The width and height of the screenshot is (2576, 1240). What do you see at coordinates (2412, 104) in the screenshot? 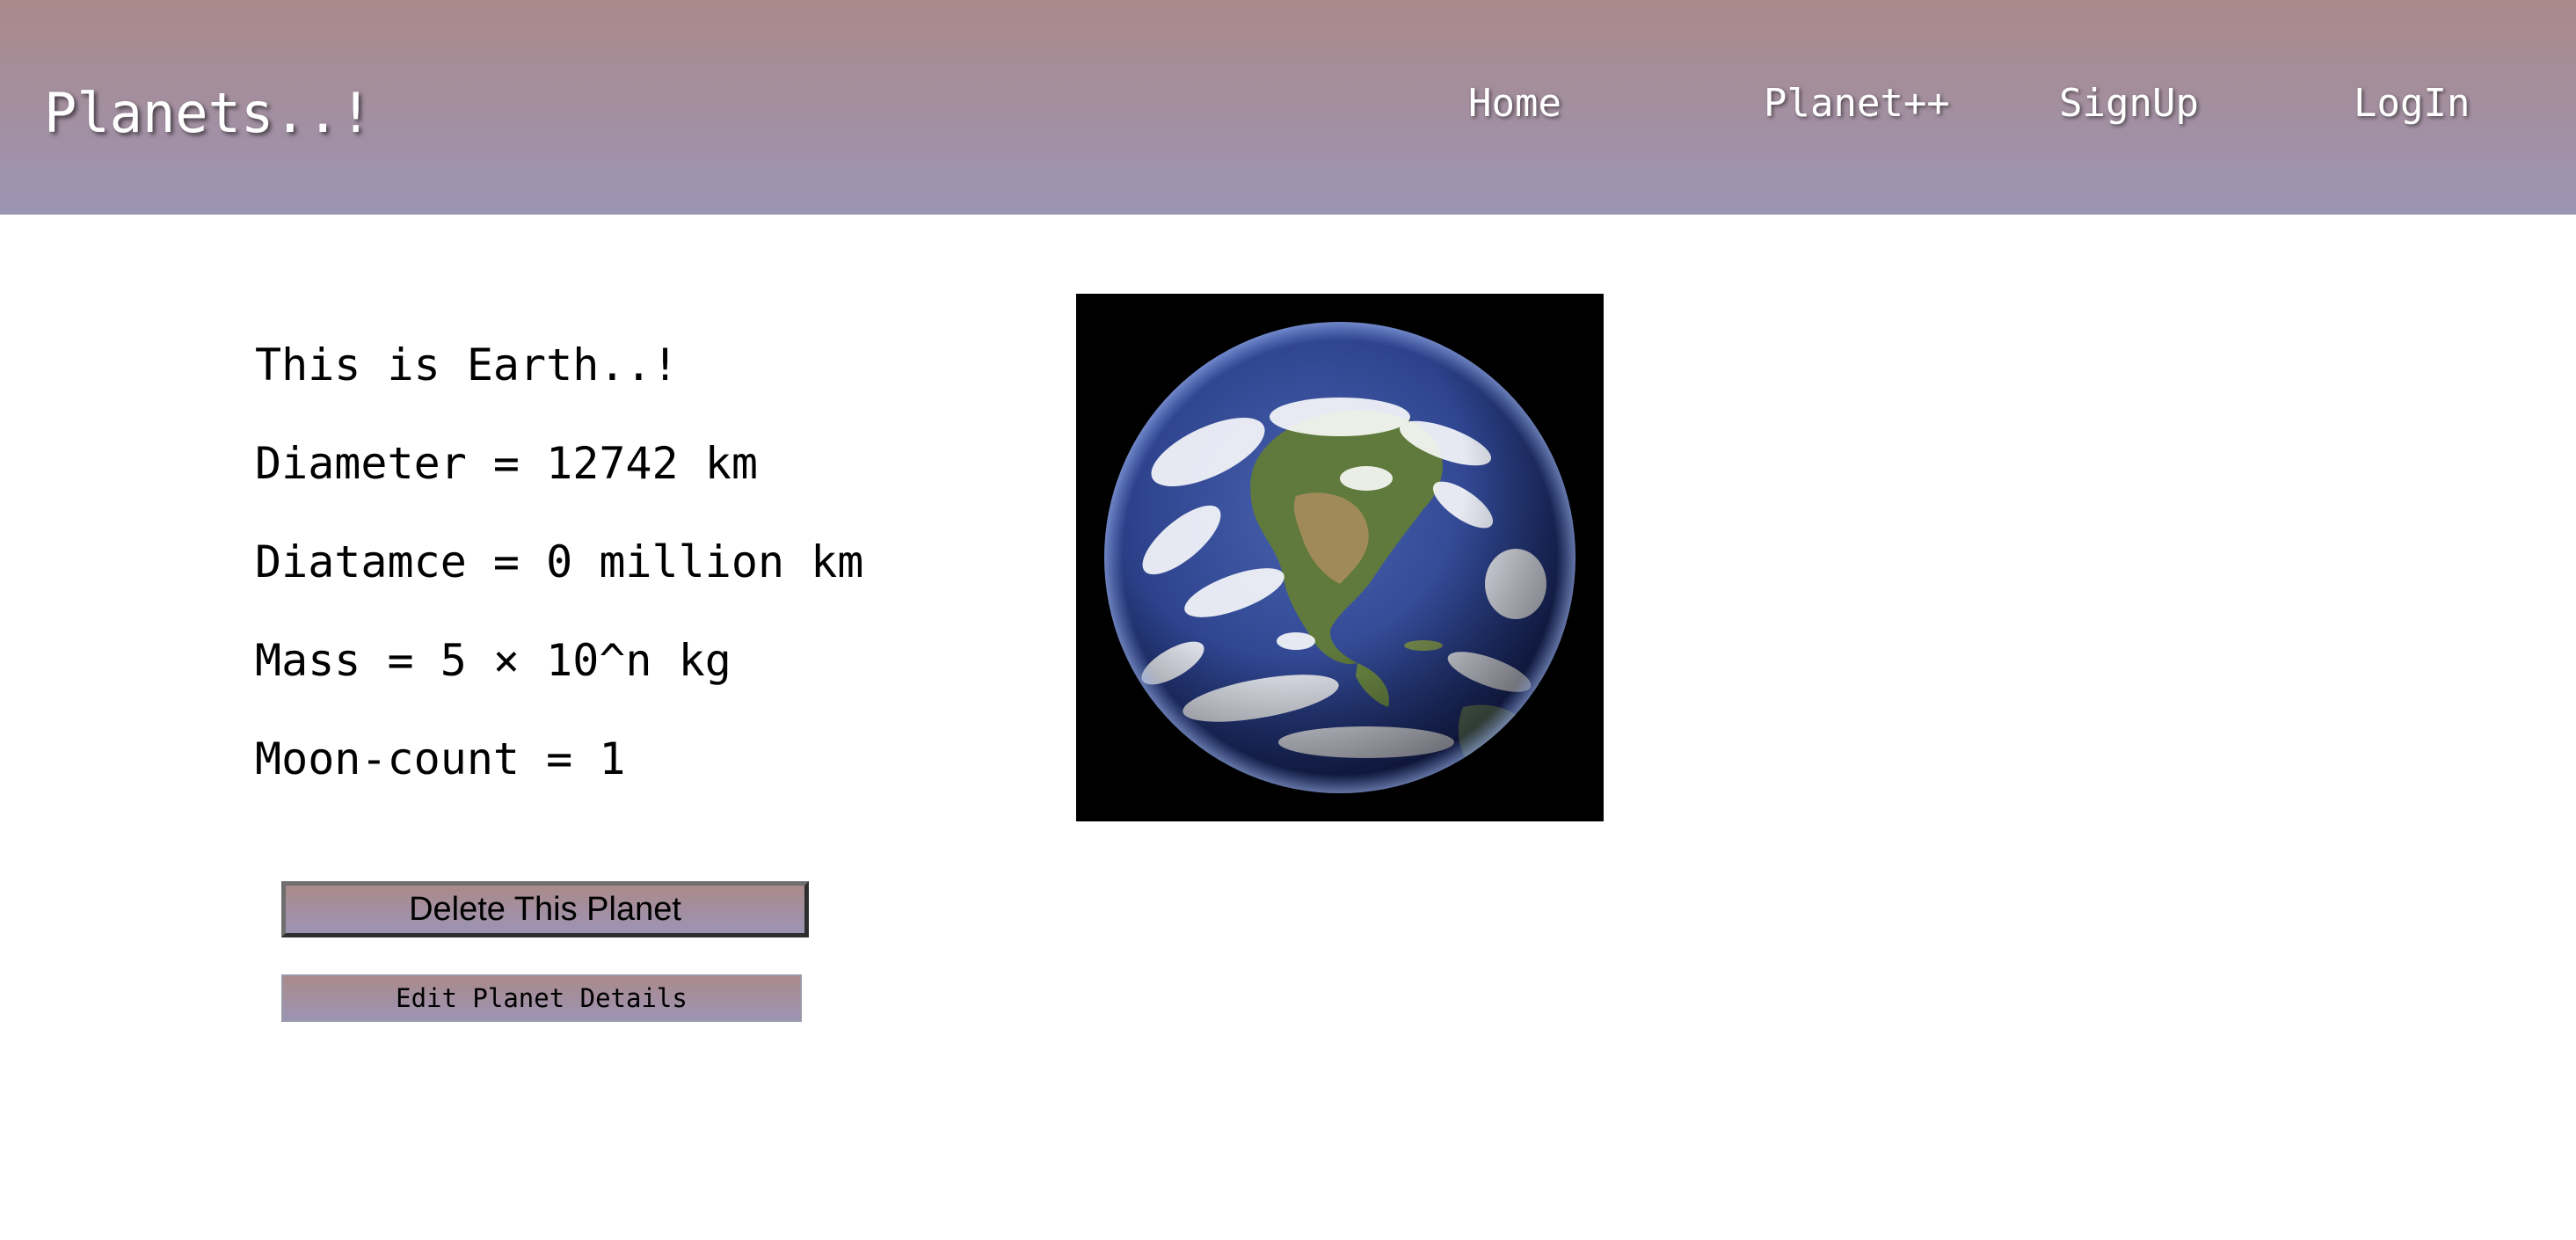
I see `nav-login-link: LogIn` at bounding box center [2412, 104].